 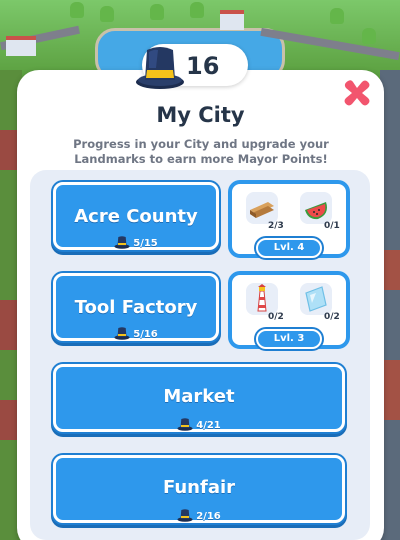 I want to click on area-progress: 5/16, so click(x=136, y=334).